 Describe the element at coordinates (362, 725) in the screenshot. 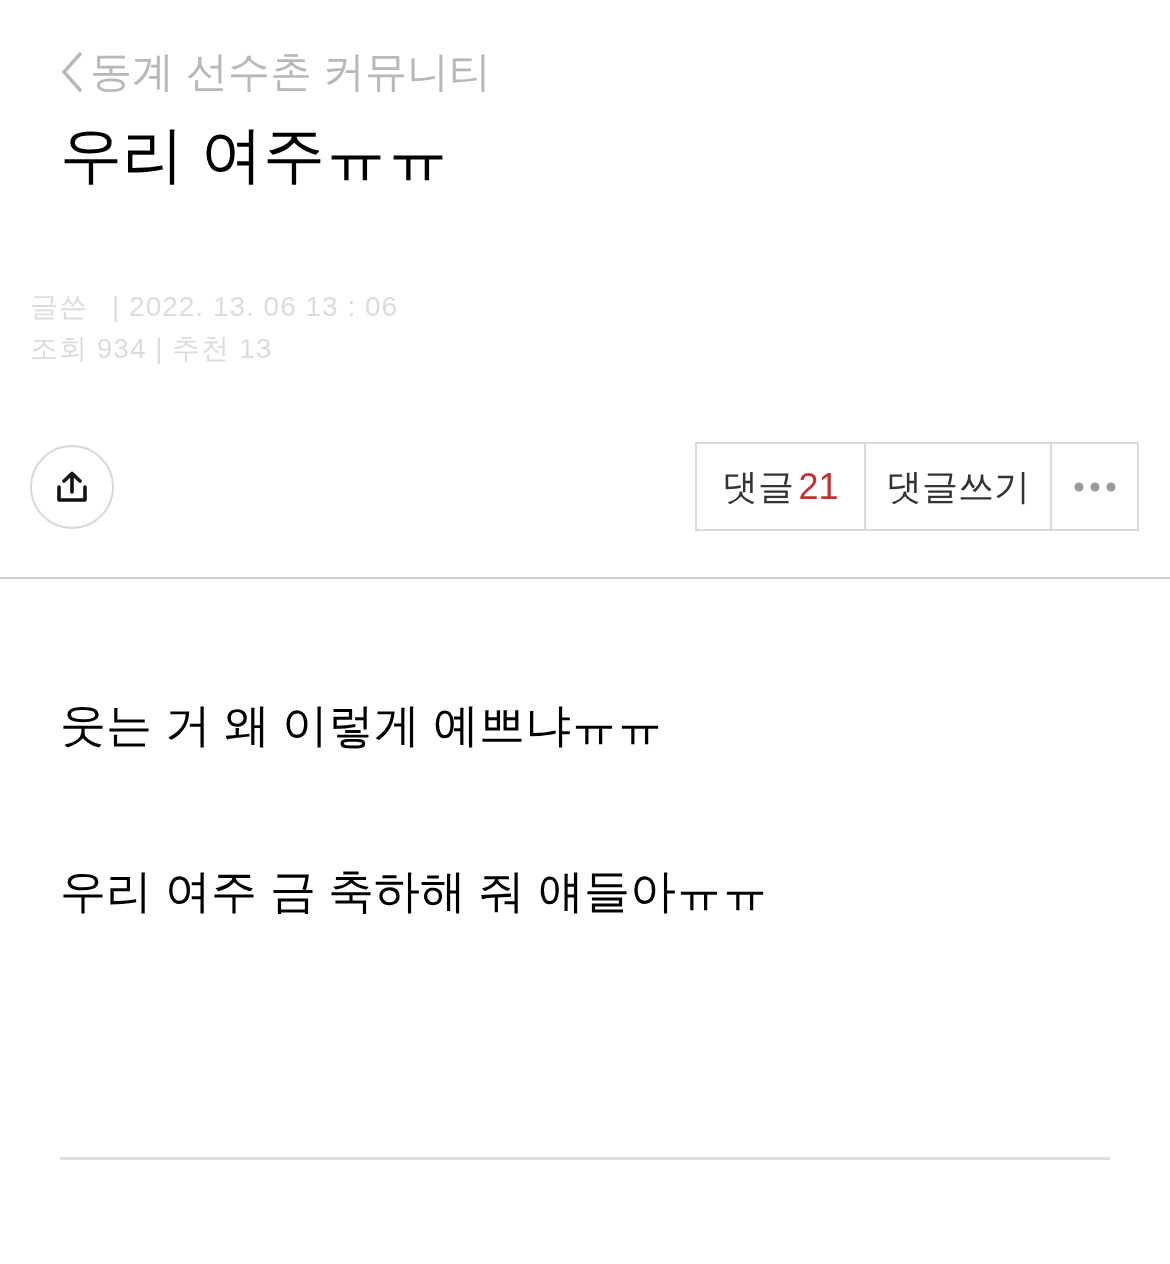

I see `post-body-paragraph: 웃는 거 왜 이렇게 예쁘냐ㅠㅠ` at that location.